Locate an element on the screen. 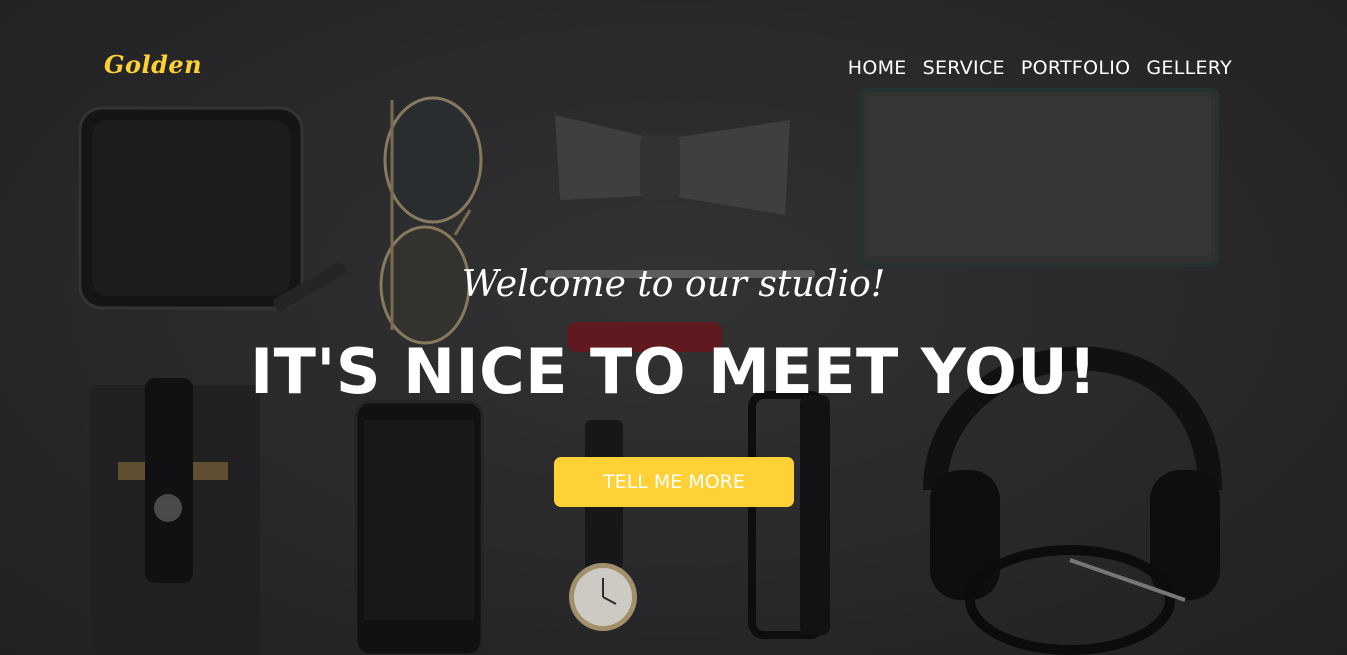 Image resolution: width=1347 pixels, height=655 pixels. nav-item-portfolio: PORTFOLIO is located at coordinates (1076, 68).